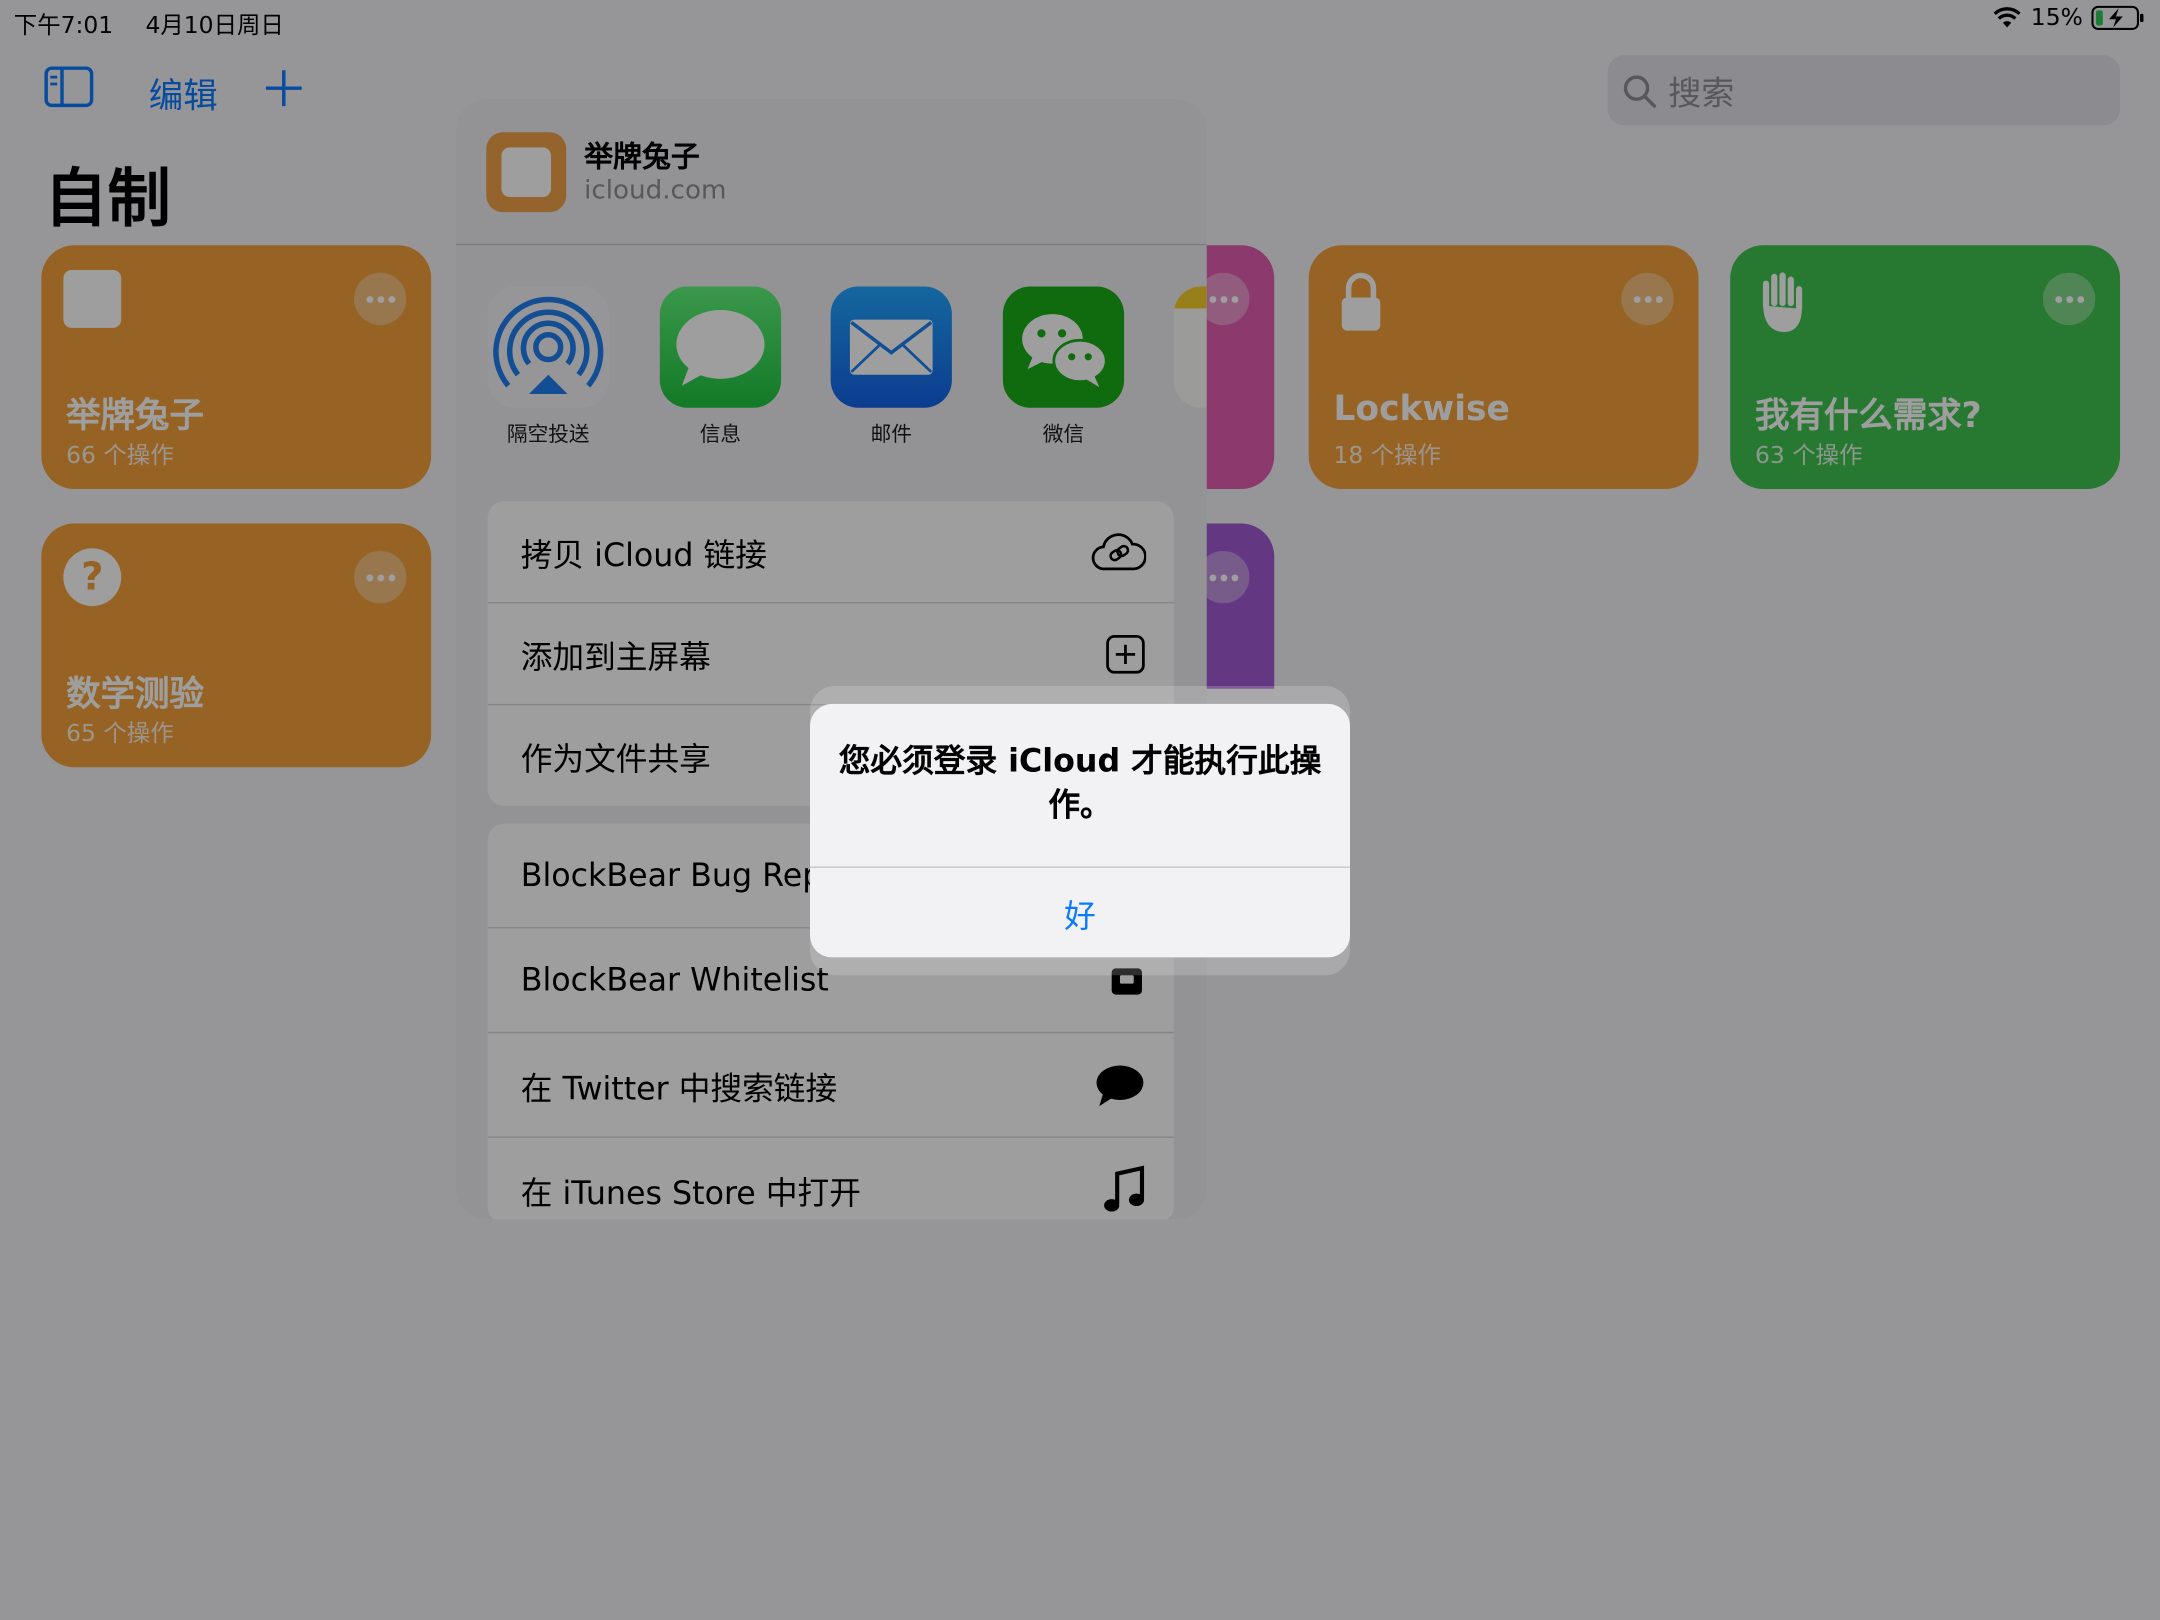 The image size is (2160, 1620). What do you see at coordinates (1080, 783) in the screenshot?
I see `alert-message: 您必须登录 iCloud 才能执行此操作。` at bounding box center [1080, 783].